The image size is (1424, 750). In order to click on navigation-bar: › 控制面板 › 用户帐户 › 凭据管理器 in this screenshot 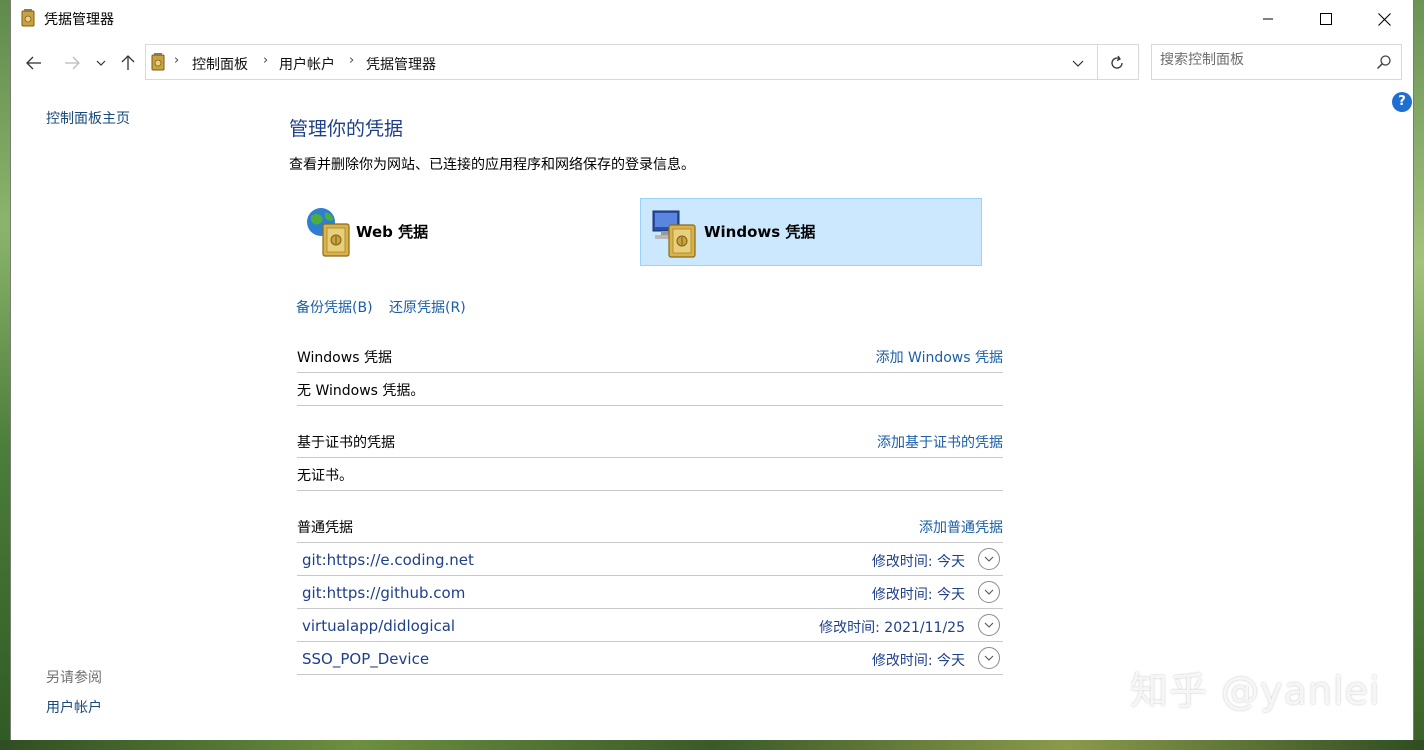, I will do `click(712, 63)`.